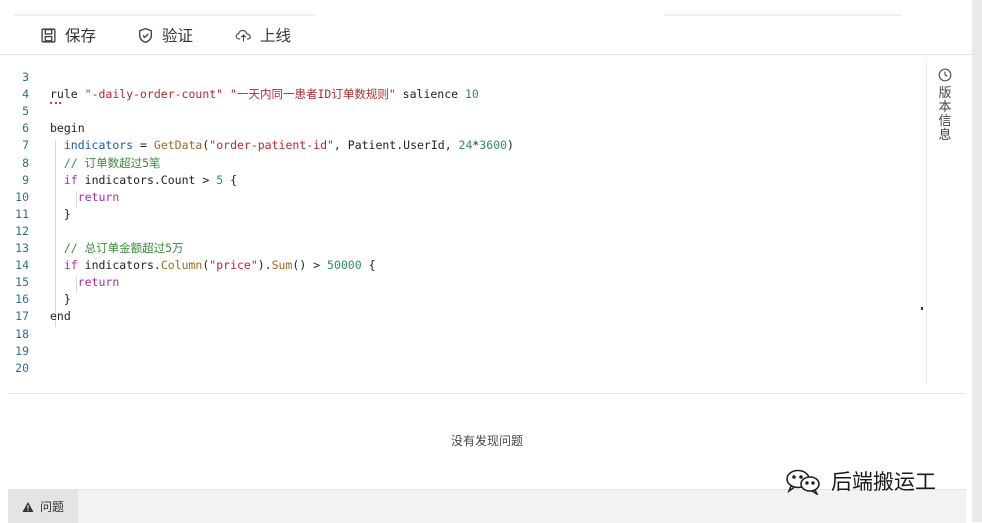 This screenshot has height=523, width=982. I want to click on code-token: salience, so click(430, 94).